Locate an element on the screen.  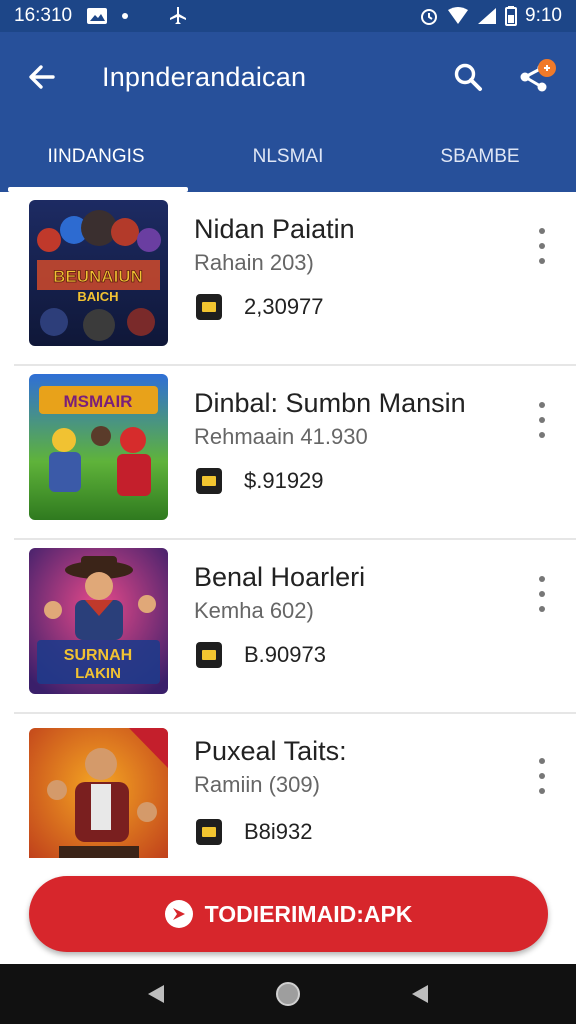
image-notification-icon is located at coordinates (97, 16).